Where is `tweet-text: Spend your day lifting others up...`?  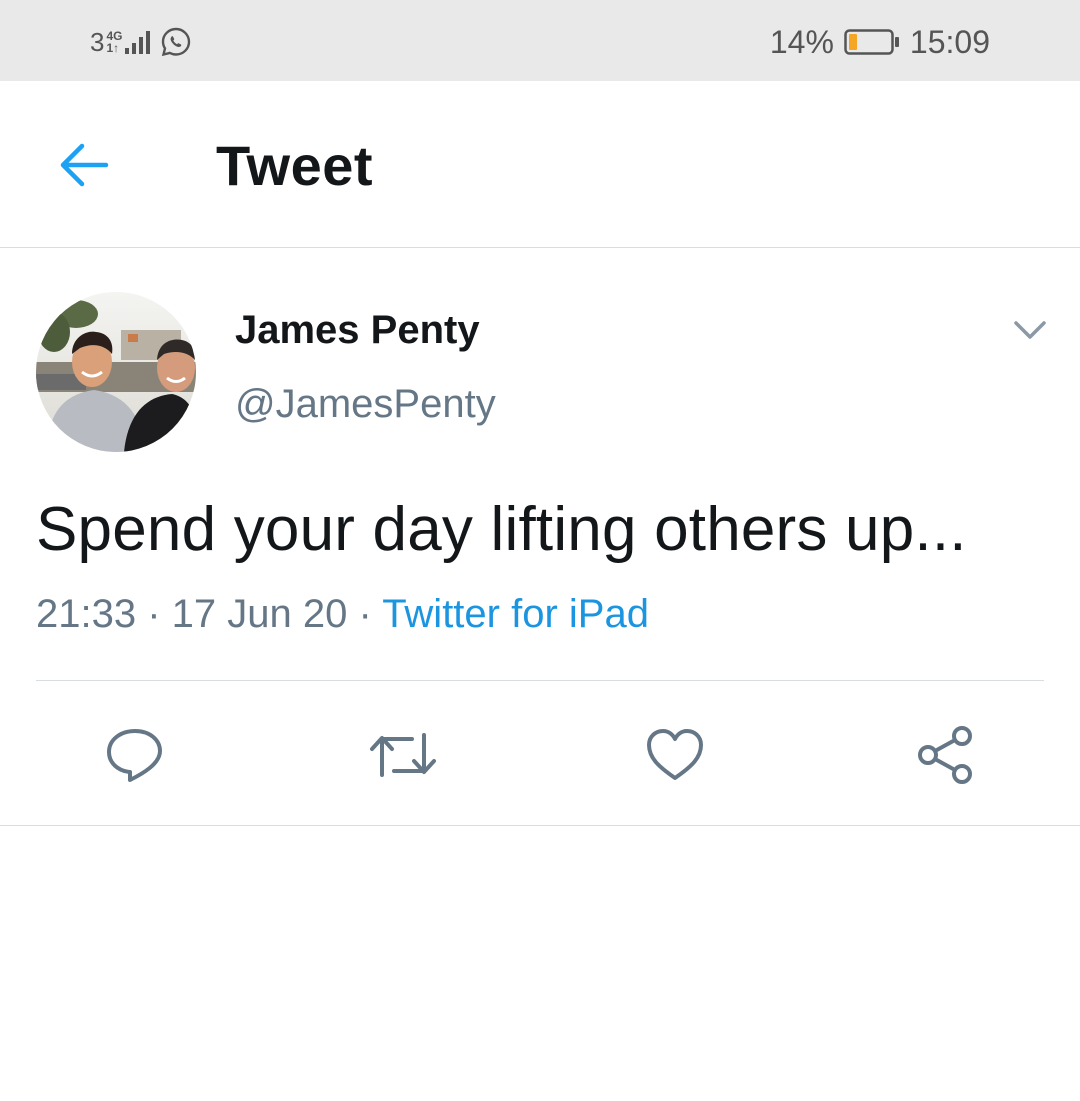
tweet-text: Spend your day lifting others up... is located at coordinates (501, 529).